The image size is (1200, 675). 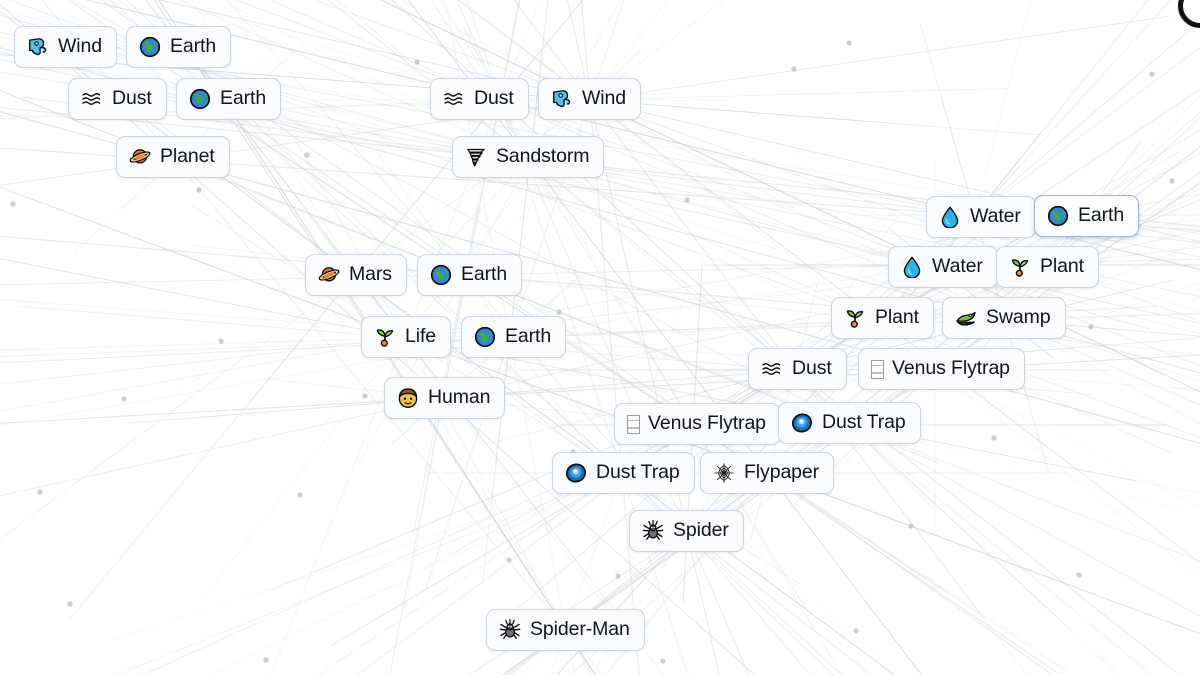 I want to click on element-card-life-1: Life, so click(x=406, y=337).